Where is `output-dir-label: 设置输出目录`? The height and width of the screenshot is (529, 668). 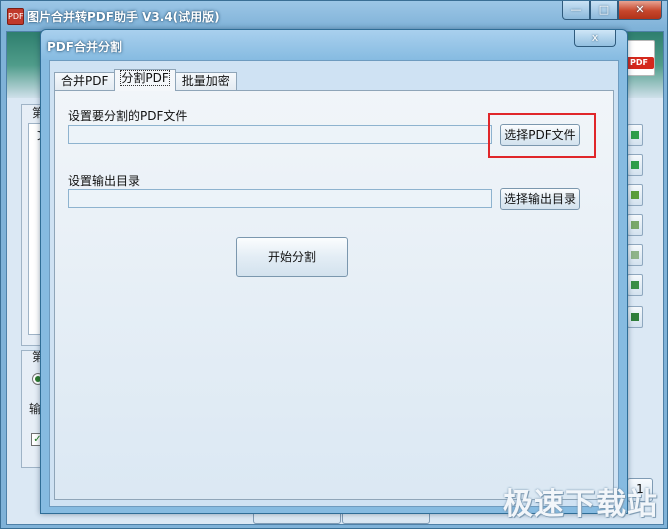
output-dir-label: 设置输出目录 is located at coordinates (104, 181).